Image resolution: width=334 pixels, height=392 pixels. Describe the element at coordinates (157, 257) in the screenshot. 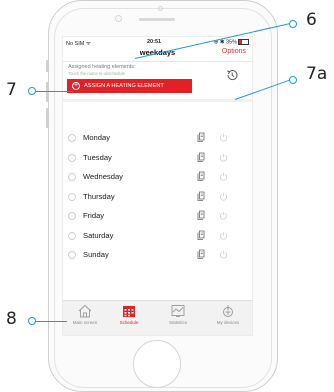

I see `day-row-sunday: Sunday` at that location.